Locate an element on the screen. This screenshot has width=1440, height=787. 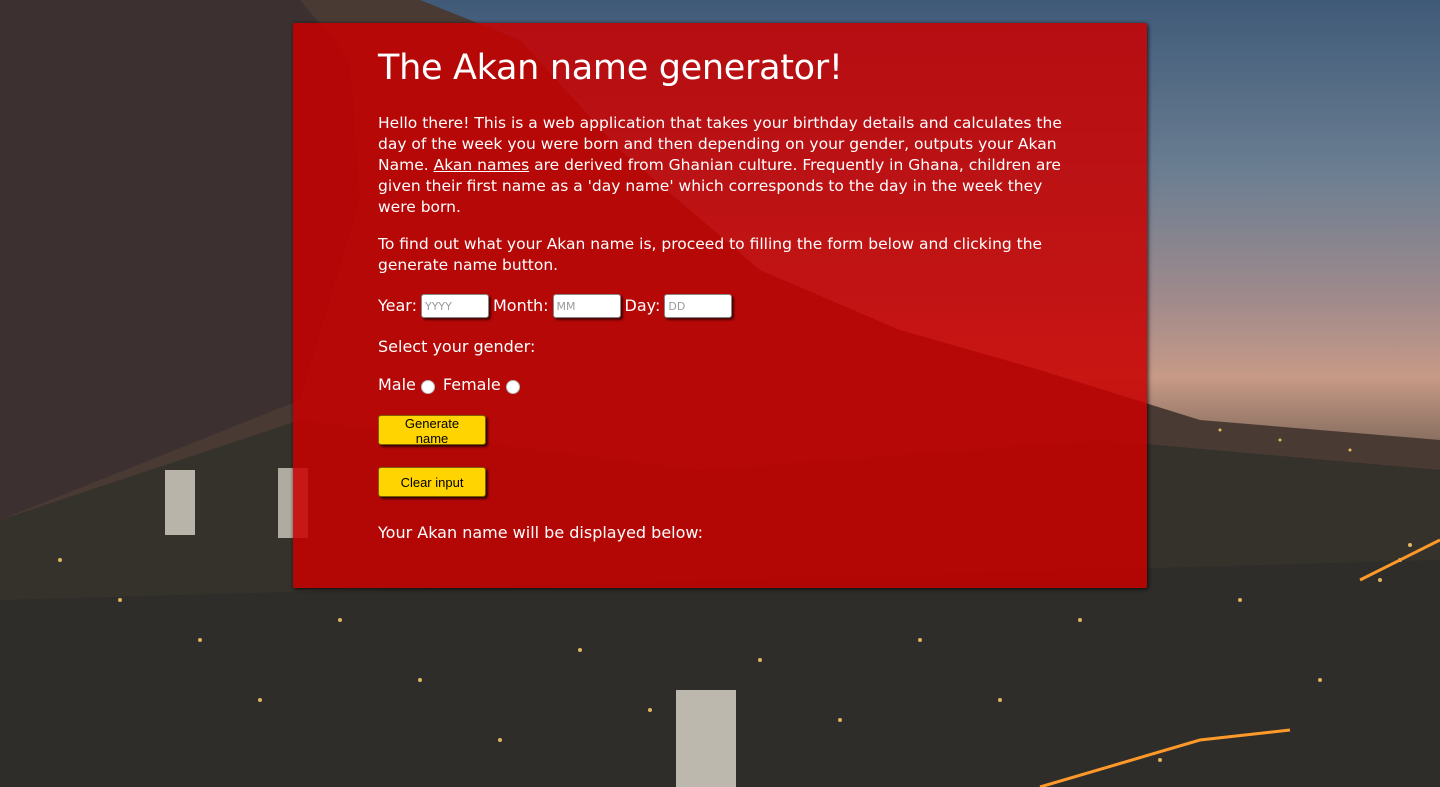
year-input is located at coordinates (454, 306).